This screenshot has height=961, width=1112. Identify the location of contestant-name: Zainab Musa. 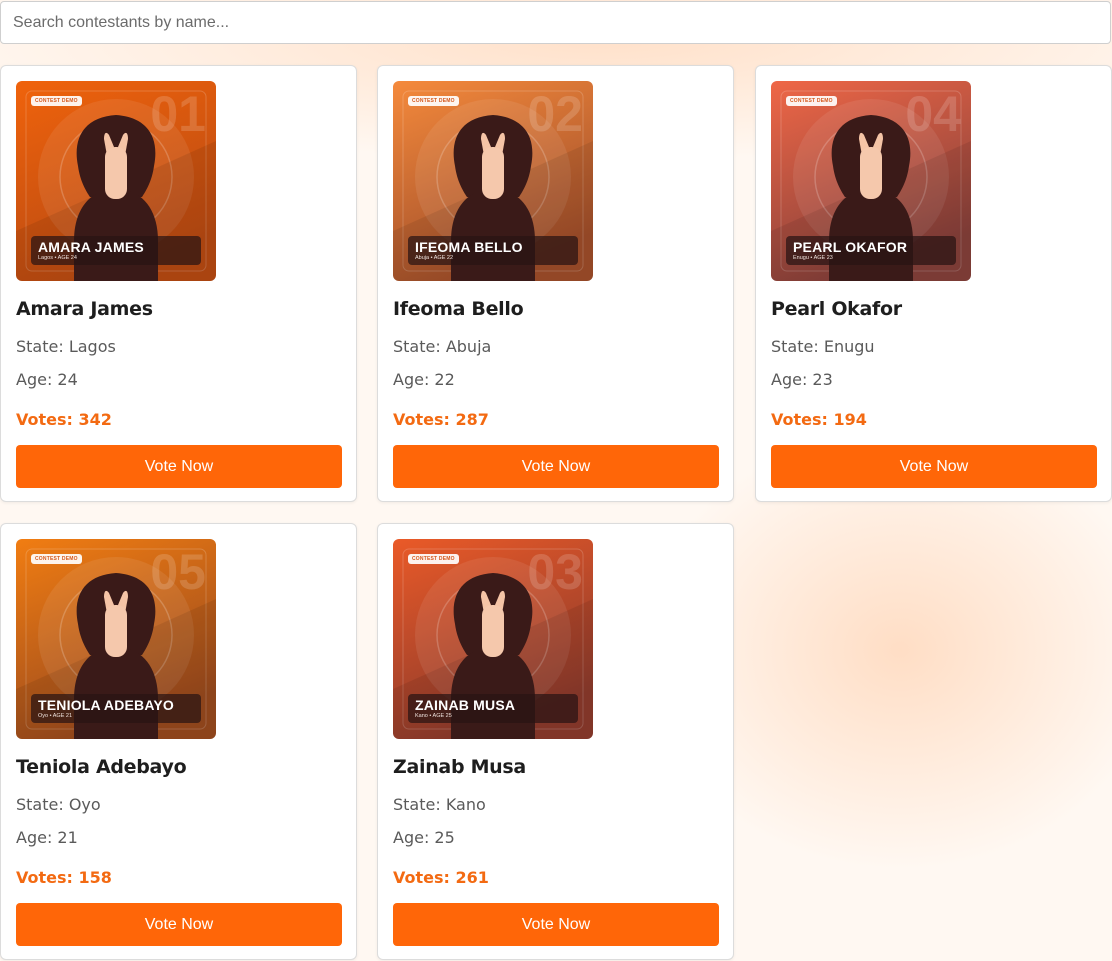
(459, 767).